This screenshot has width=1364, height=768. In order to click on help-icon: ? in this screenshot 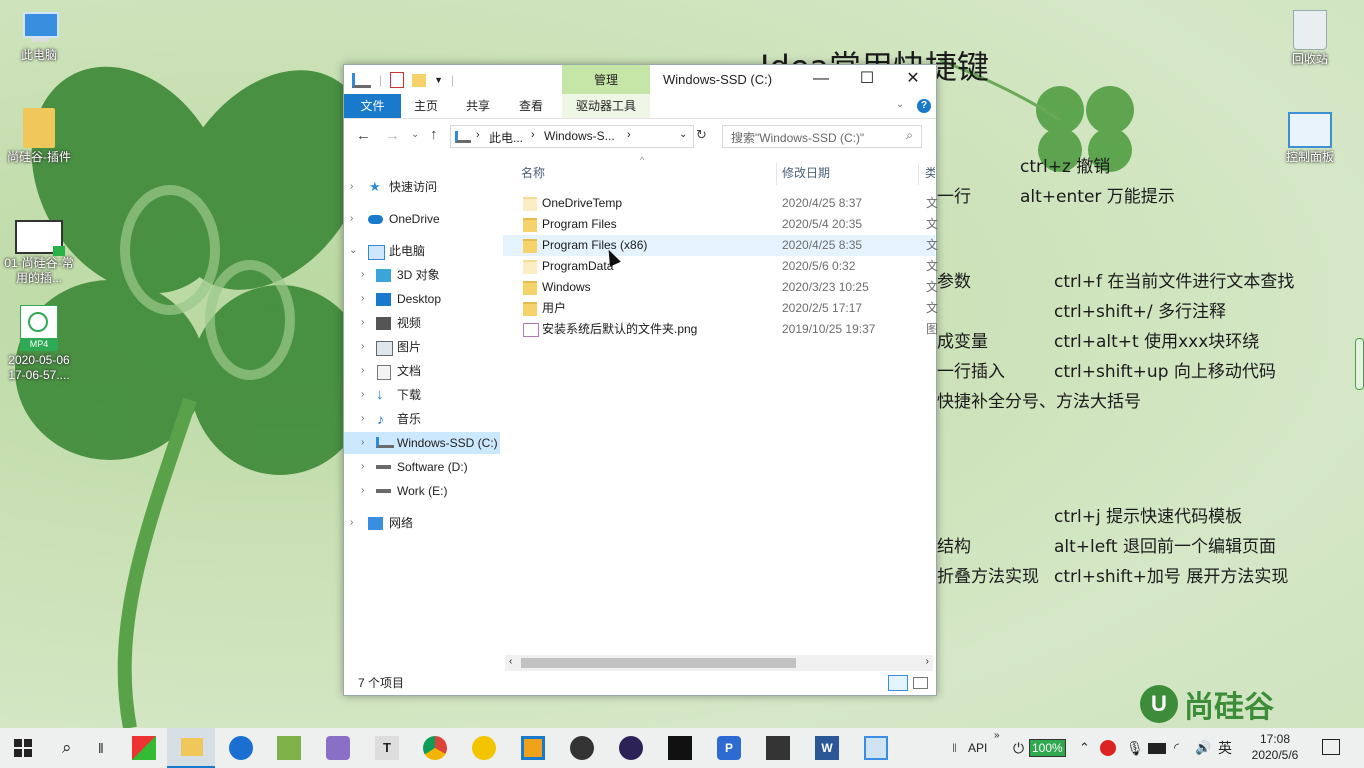, I will do `click(924, 106)`.